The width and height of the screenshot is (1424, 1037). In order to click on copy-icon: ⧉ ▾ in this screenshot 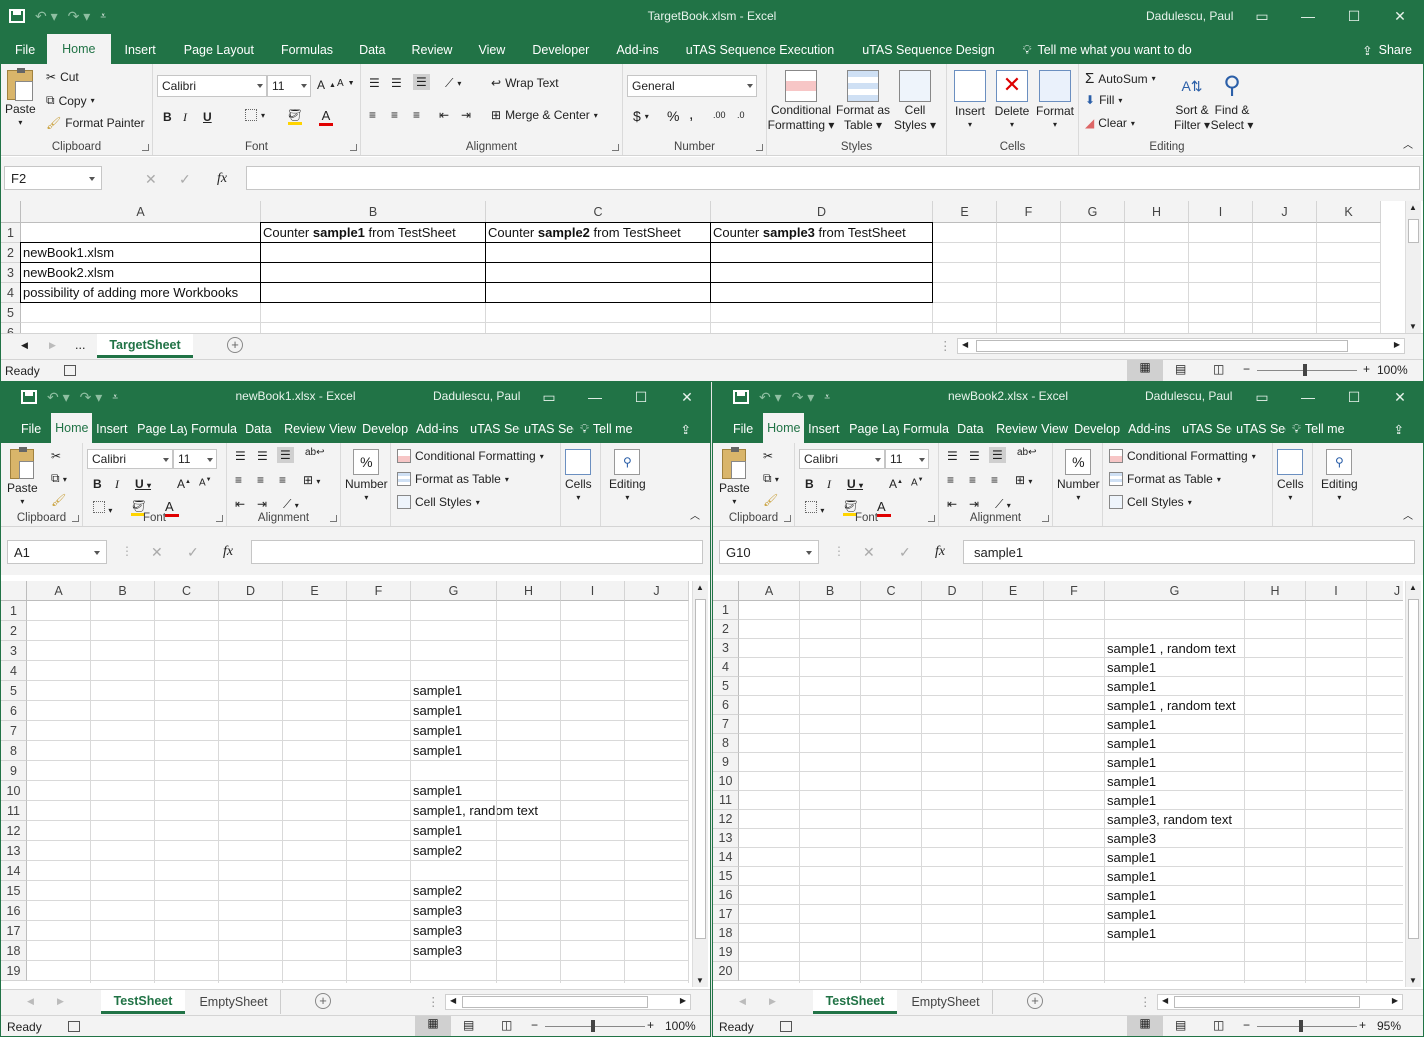, I will do `click(771, 478)`.